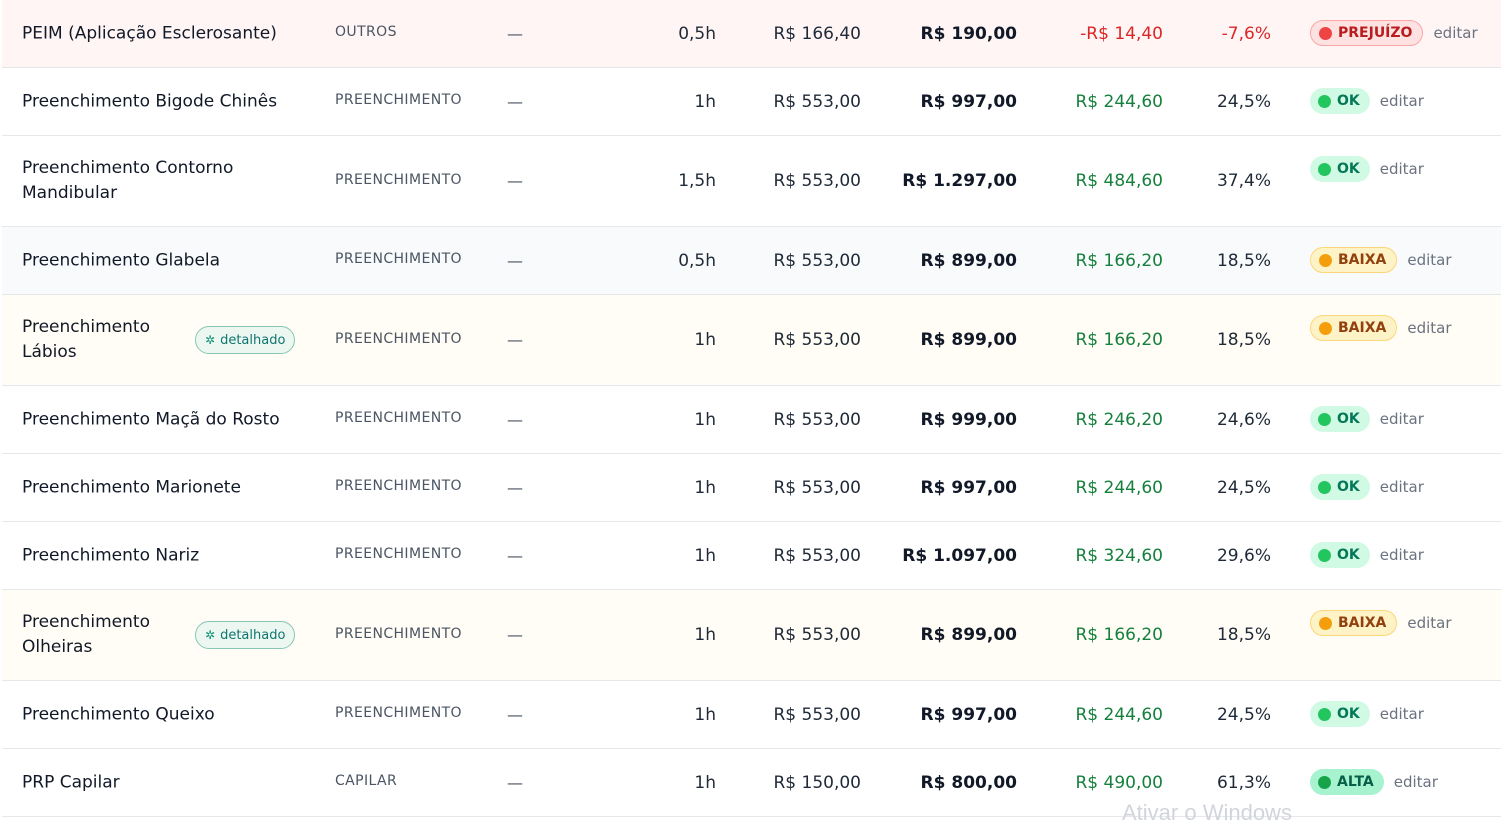 The height and width of the screenshot is (826, 1503). What do you see at coordinates (86, 339) in the screenshot?
I see `procedure-name: Preenchimento Lábios` at bounding box center [86, 339].